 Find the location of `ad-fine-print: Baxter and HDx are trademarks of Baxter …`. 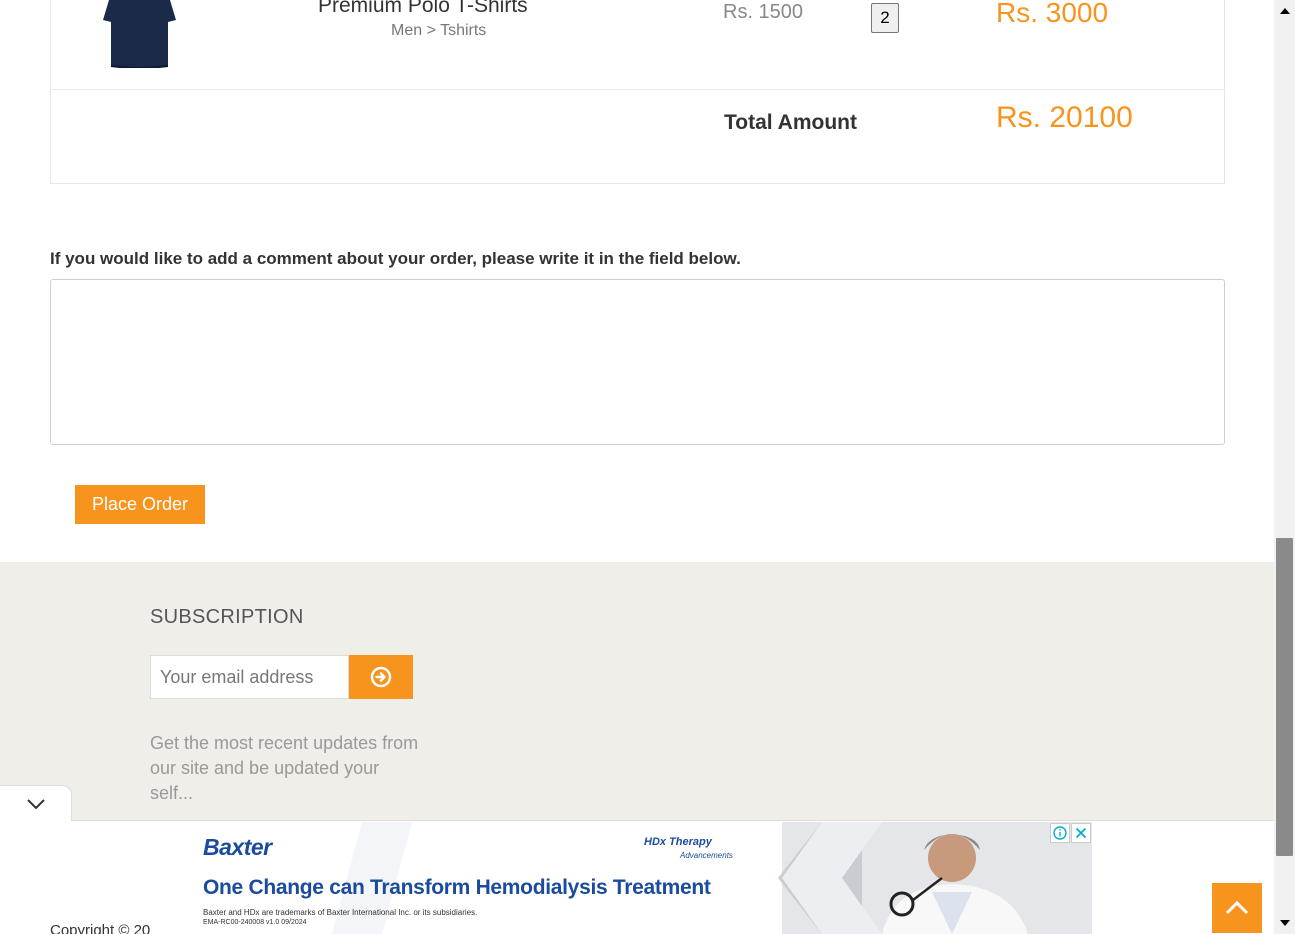

ad-fine-print: Baxter and HDx are trademarks of Baxter … is located at coordinates (340, 912).